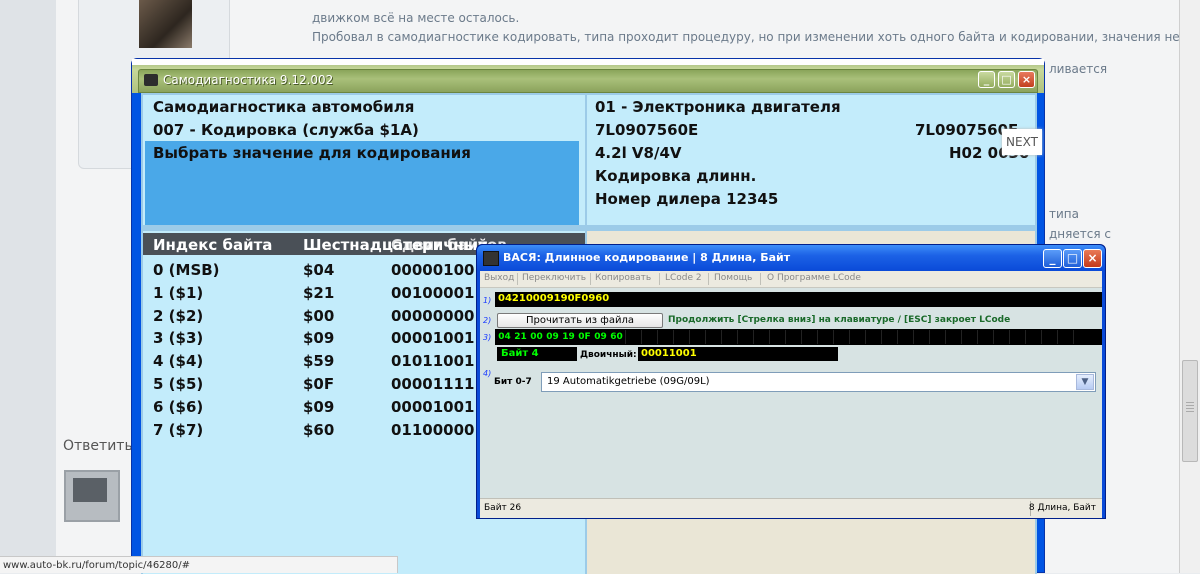 This screenshot has width=1200, height=574. Describe the element at coordinates (798, 299) in the screenshot. I see `coding-field: 04210009190F0960` at that location.